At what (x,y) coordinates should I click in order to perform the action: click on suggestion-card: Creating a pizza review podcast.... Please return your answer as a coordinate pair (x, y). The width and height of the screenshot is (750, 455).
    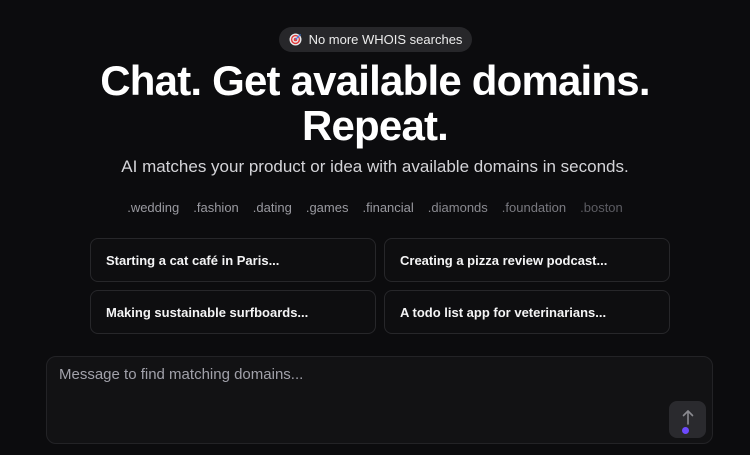
    Looking at the image, I should click on (527, 260).